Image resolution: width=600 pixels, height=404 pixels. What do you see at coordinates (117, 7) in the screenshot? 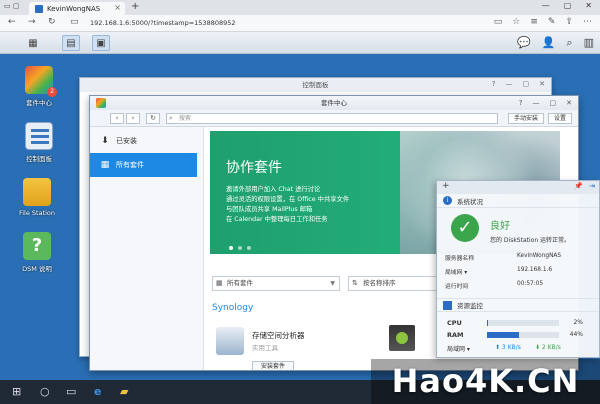
I see `close-tab-icon: ×` at bounding box center [117, 7].